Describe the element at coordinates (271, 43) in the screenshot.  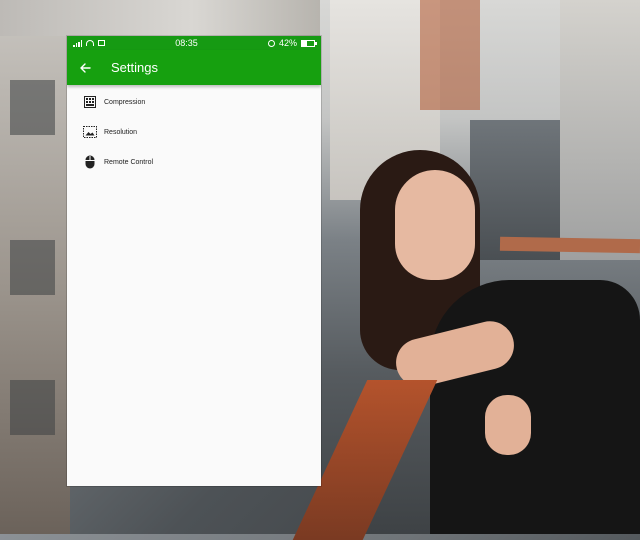
I see `alarm-icon` at that location.